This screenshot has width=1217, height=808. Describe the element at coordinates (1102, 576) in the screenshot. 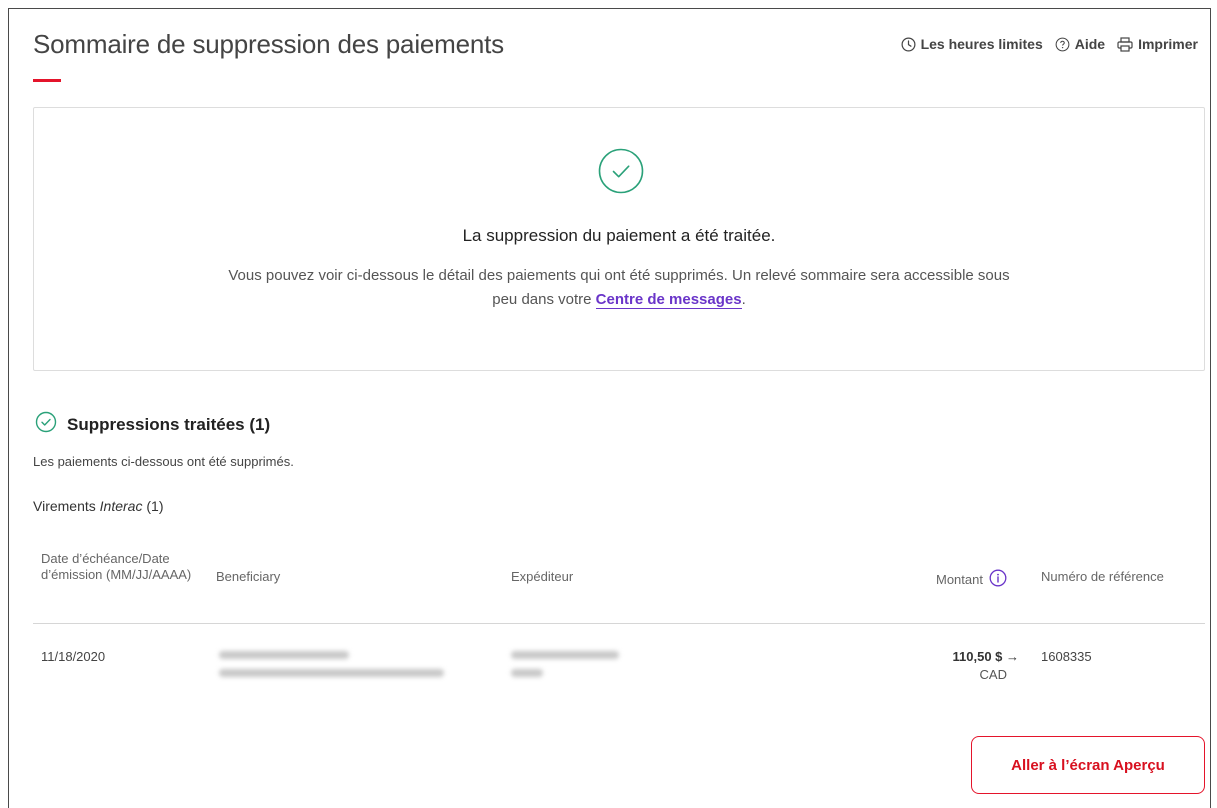

I see `column-header-reference: Numéro de référence` at that location.